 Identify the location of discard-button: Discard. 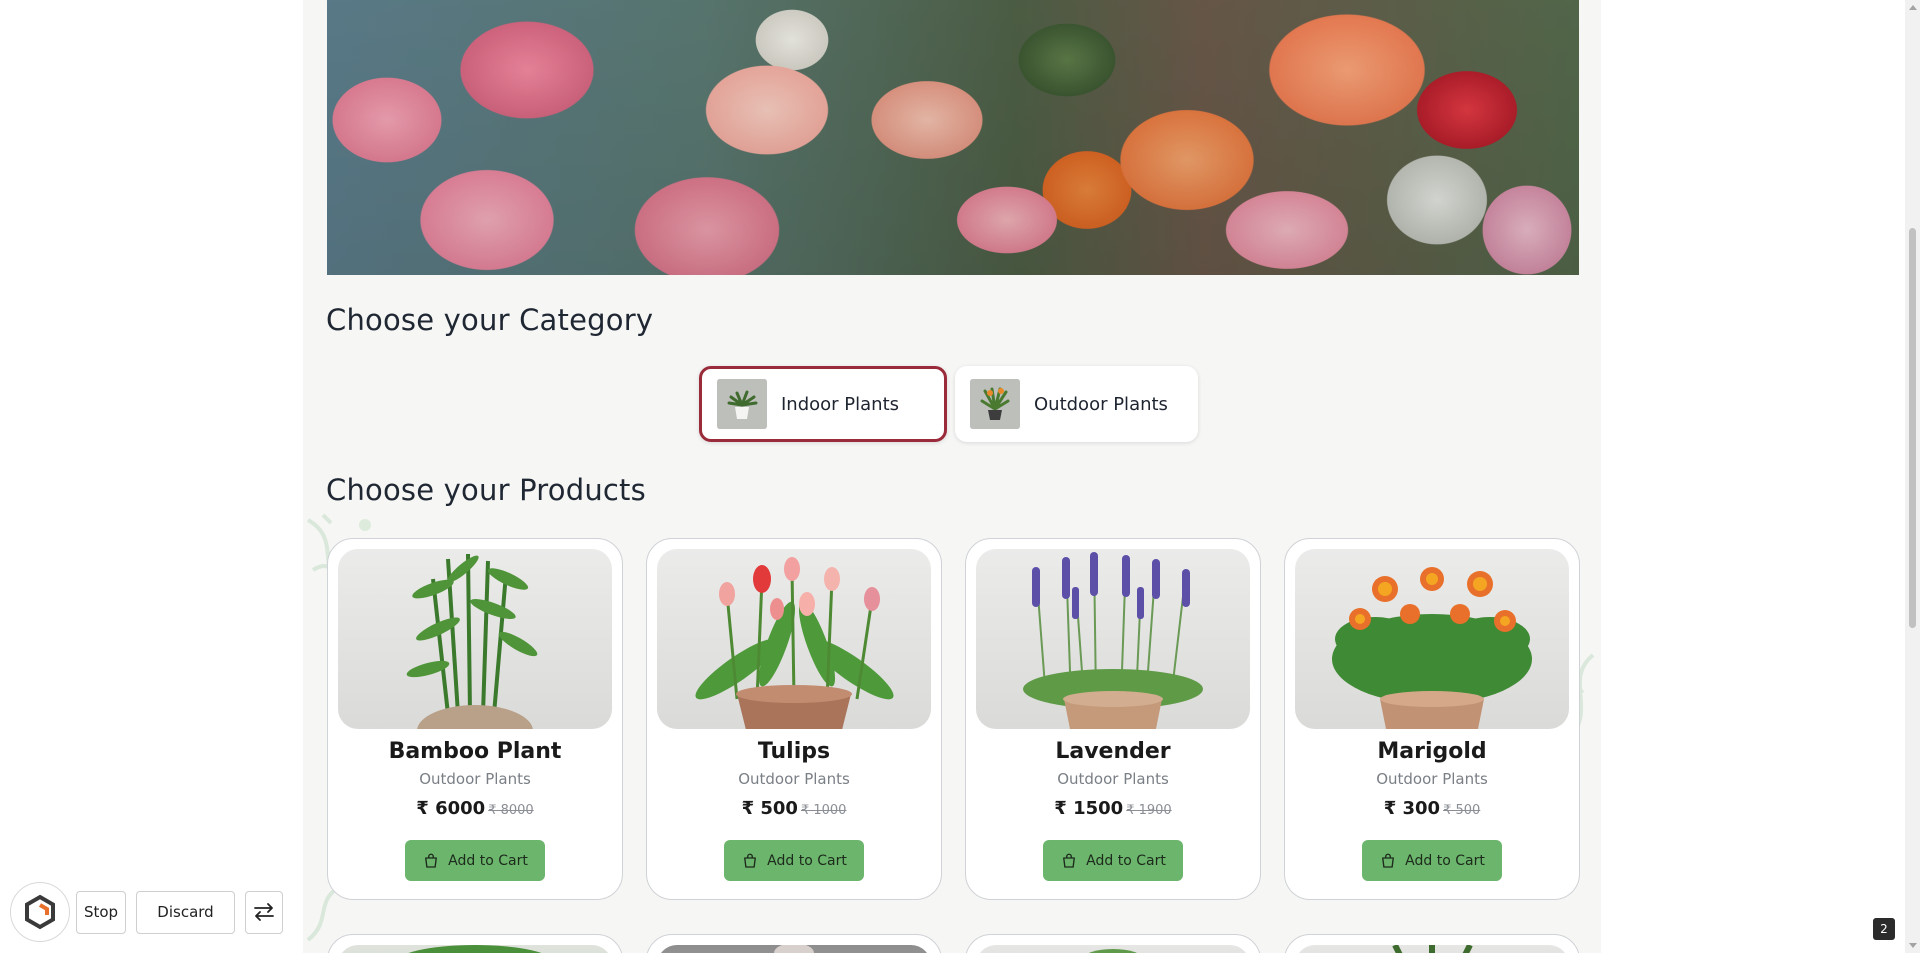
(185, 912).